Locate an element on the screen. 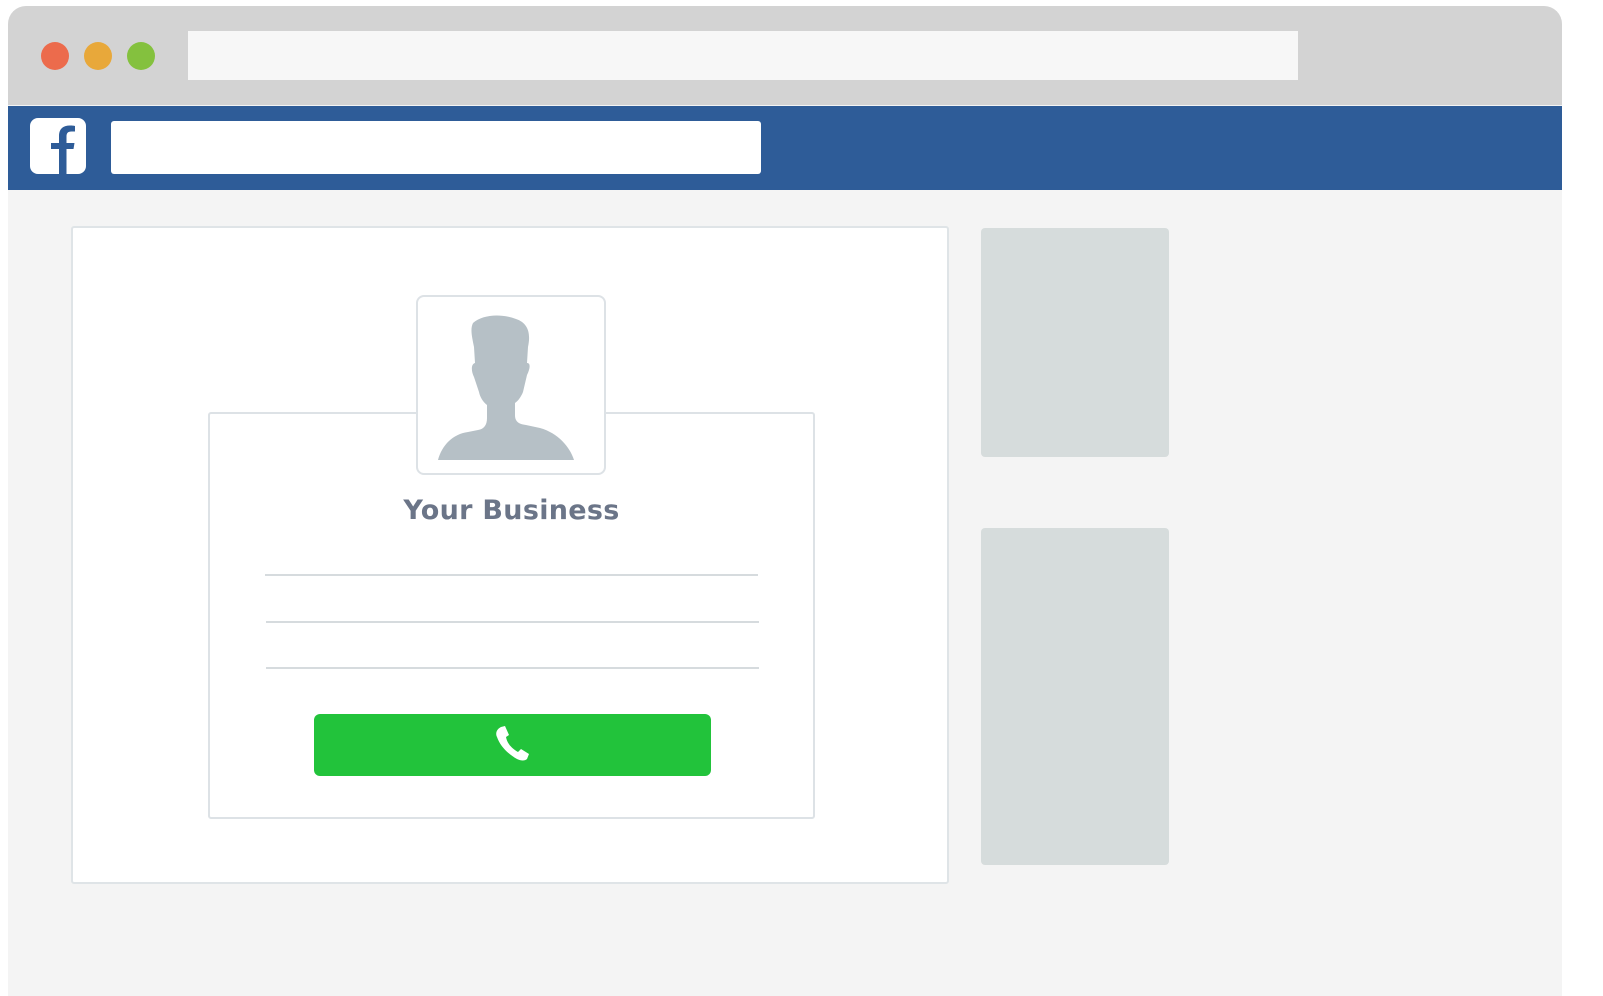  close-window-button is located at coordinates (55, 56).